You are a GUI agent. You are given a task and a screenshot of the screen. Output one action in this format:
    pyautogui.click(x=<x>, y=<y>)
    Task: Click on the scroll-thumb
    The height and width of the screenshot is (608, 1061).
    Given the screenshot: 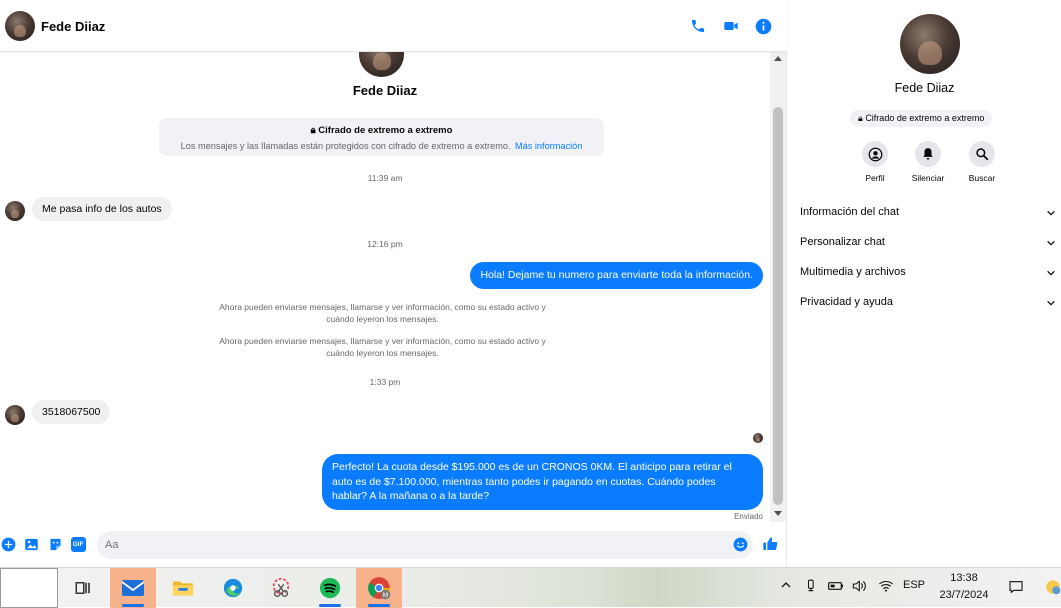 What is the action you would take?
    pyautogui.click(x=778, y=306)
    